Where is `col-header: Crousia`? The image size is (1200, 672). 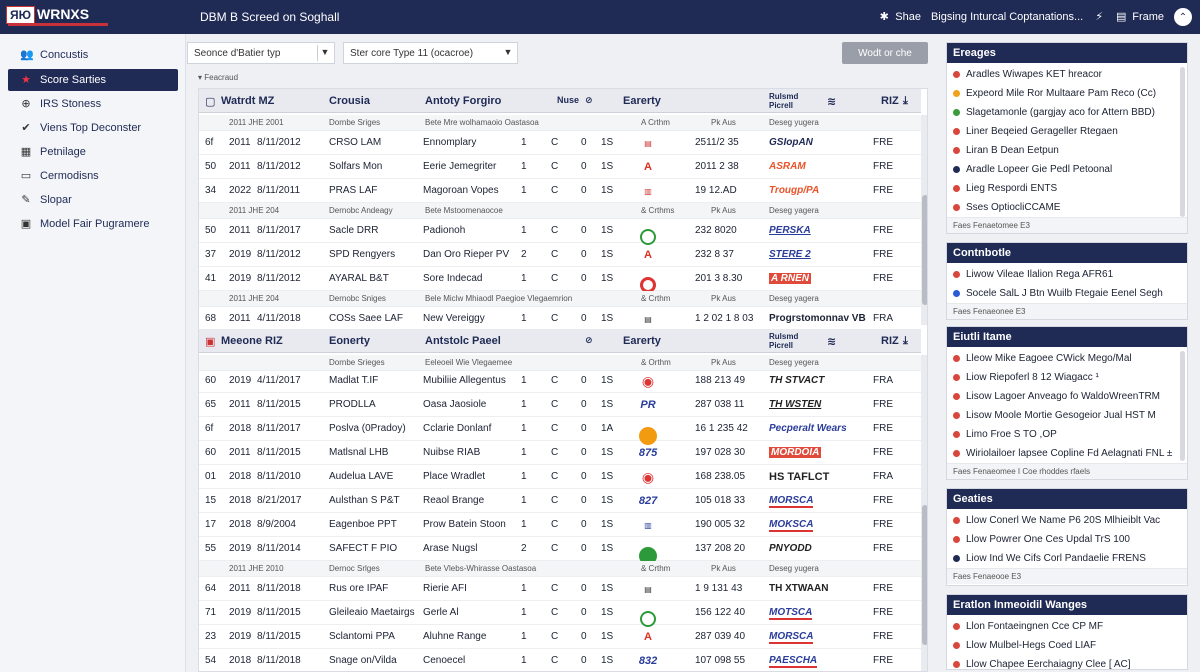 col-header: Crousia is located at coordinates (349, 101).